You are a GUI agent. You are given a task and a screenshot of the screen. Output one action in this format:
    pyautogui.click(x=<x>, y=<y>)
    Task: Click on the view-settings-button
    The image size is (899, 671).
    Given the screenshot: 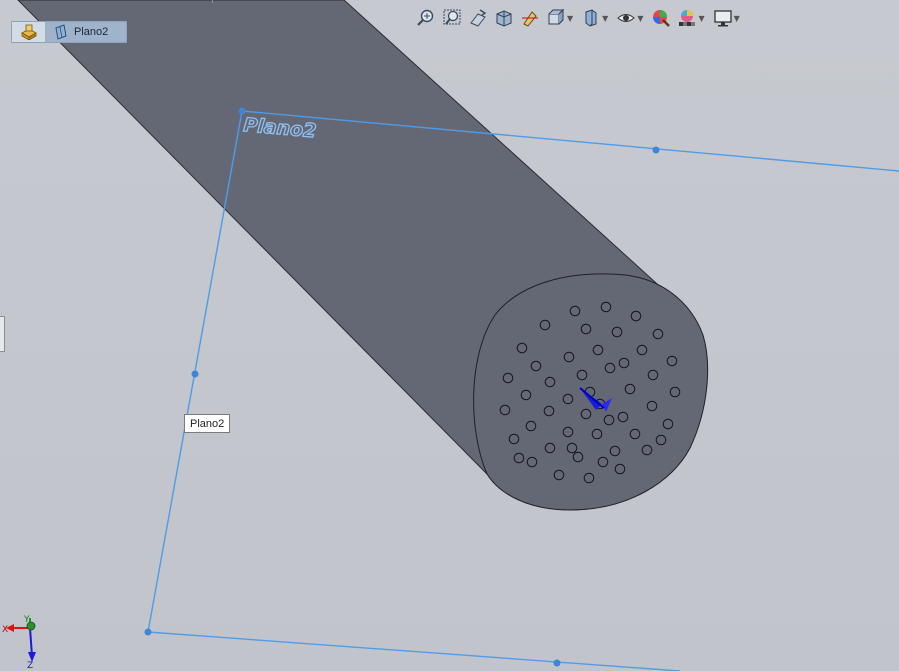 What is the action you would take?
    pyautogui.click(x=723, y=18)
    